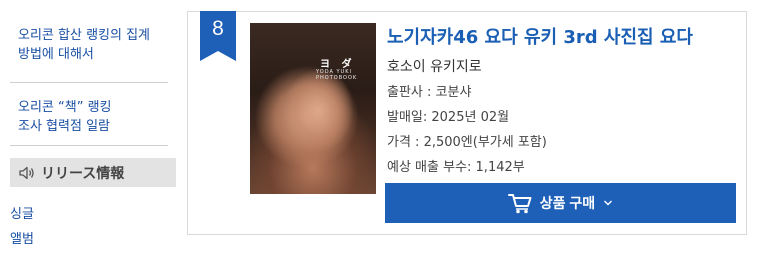  I want to click on singles-link: 싱글, so click(22, 212).